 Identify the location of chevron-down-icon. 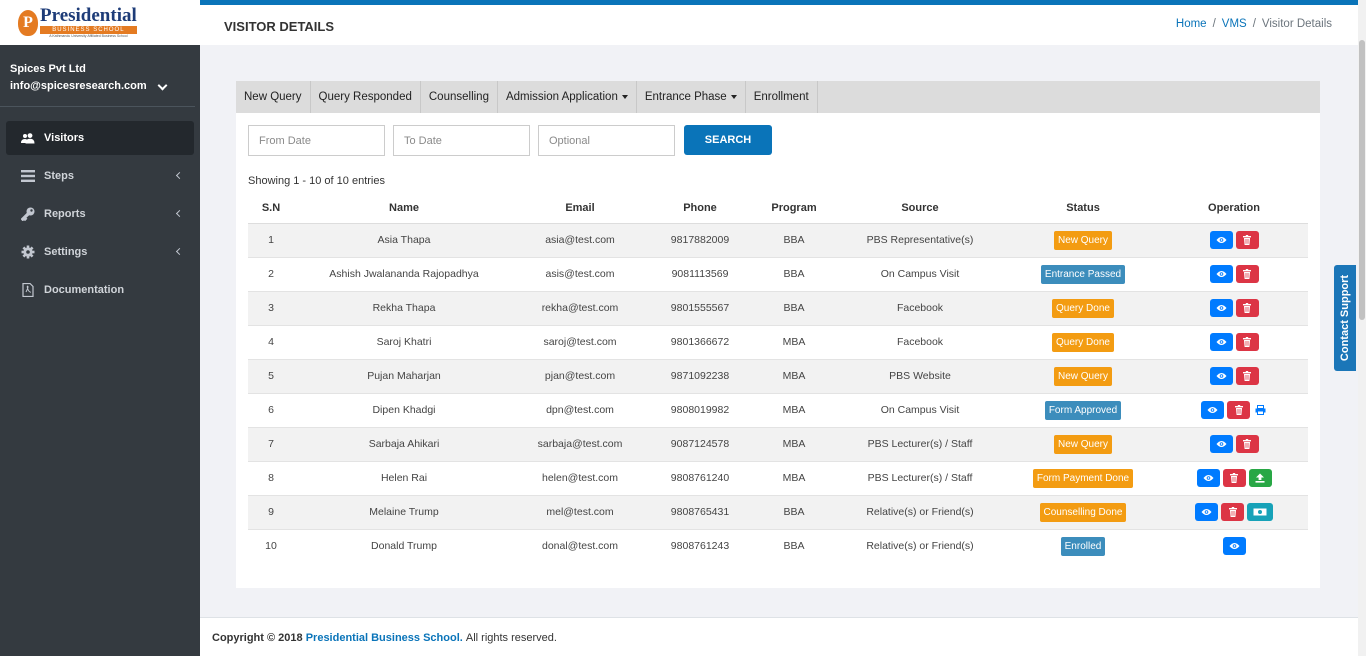
(162, 85).